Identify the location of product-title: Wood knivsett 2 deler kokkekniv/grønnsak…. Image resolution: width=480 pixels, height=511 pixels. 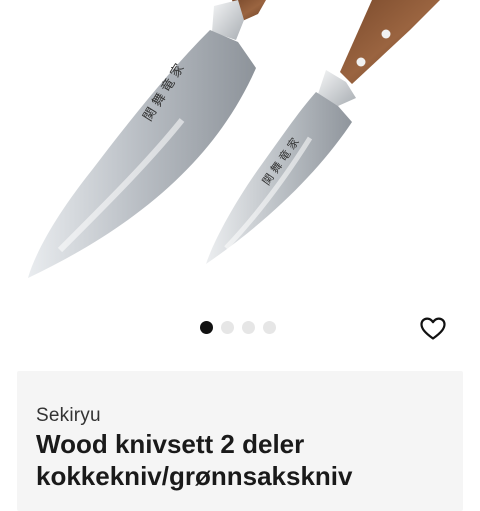
(246, 460).